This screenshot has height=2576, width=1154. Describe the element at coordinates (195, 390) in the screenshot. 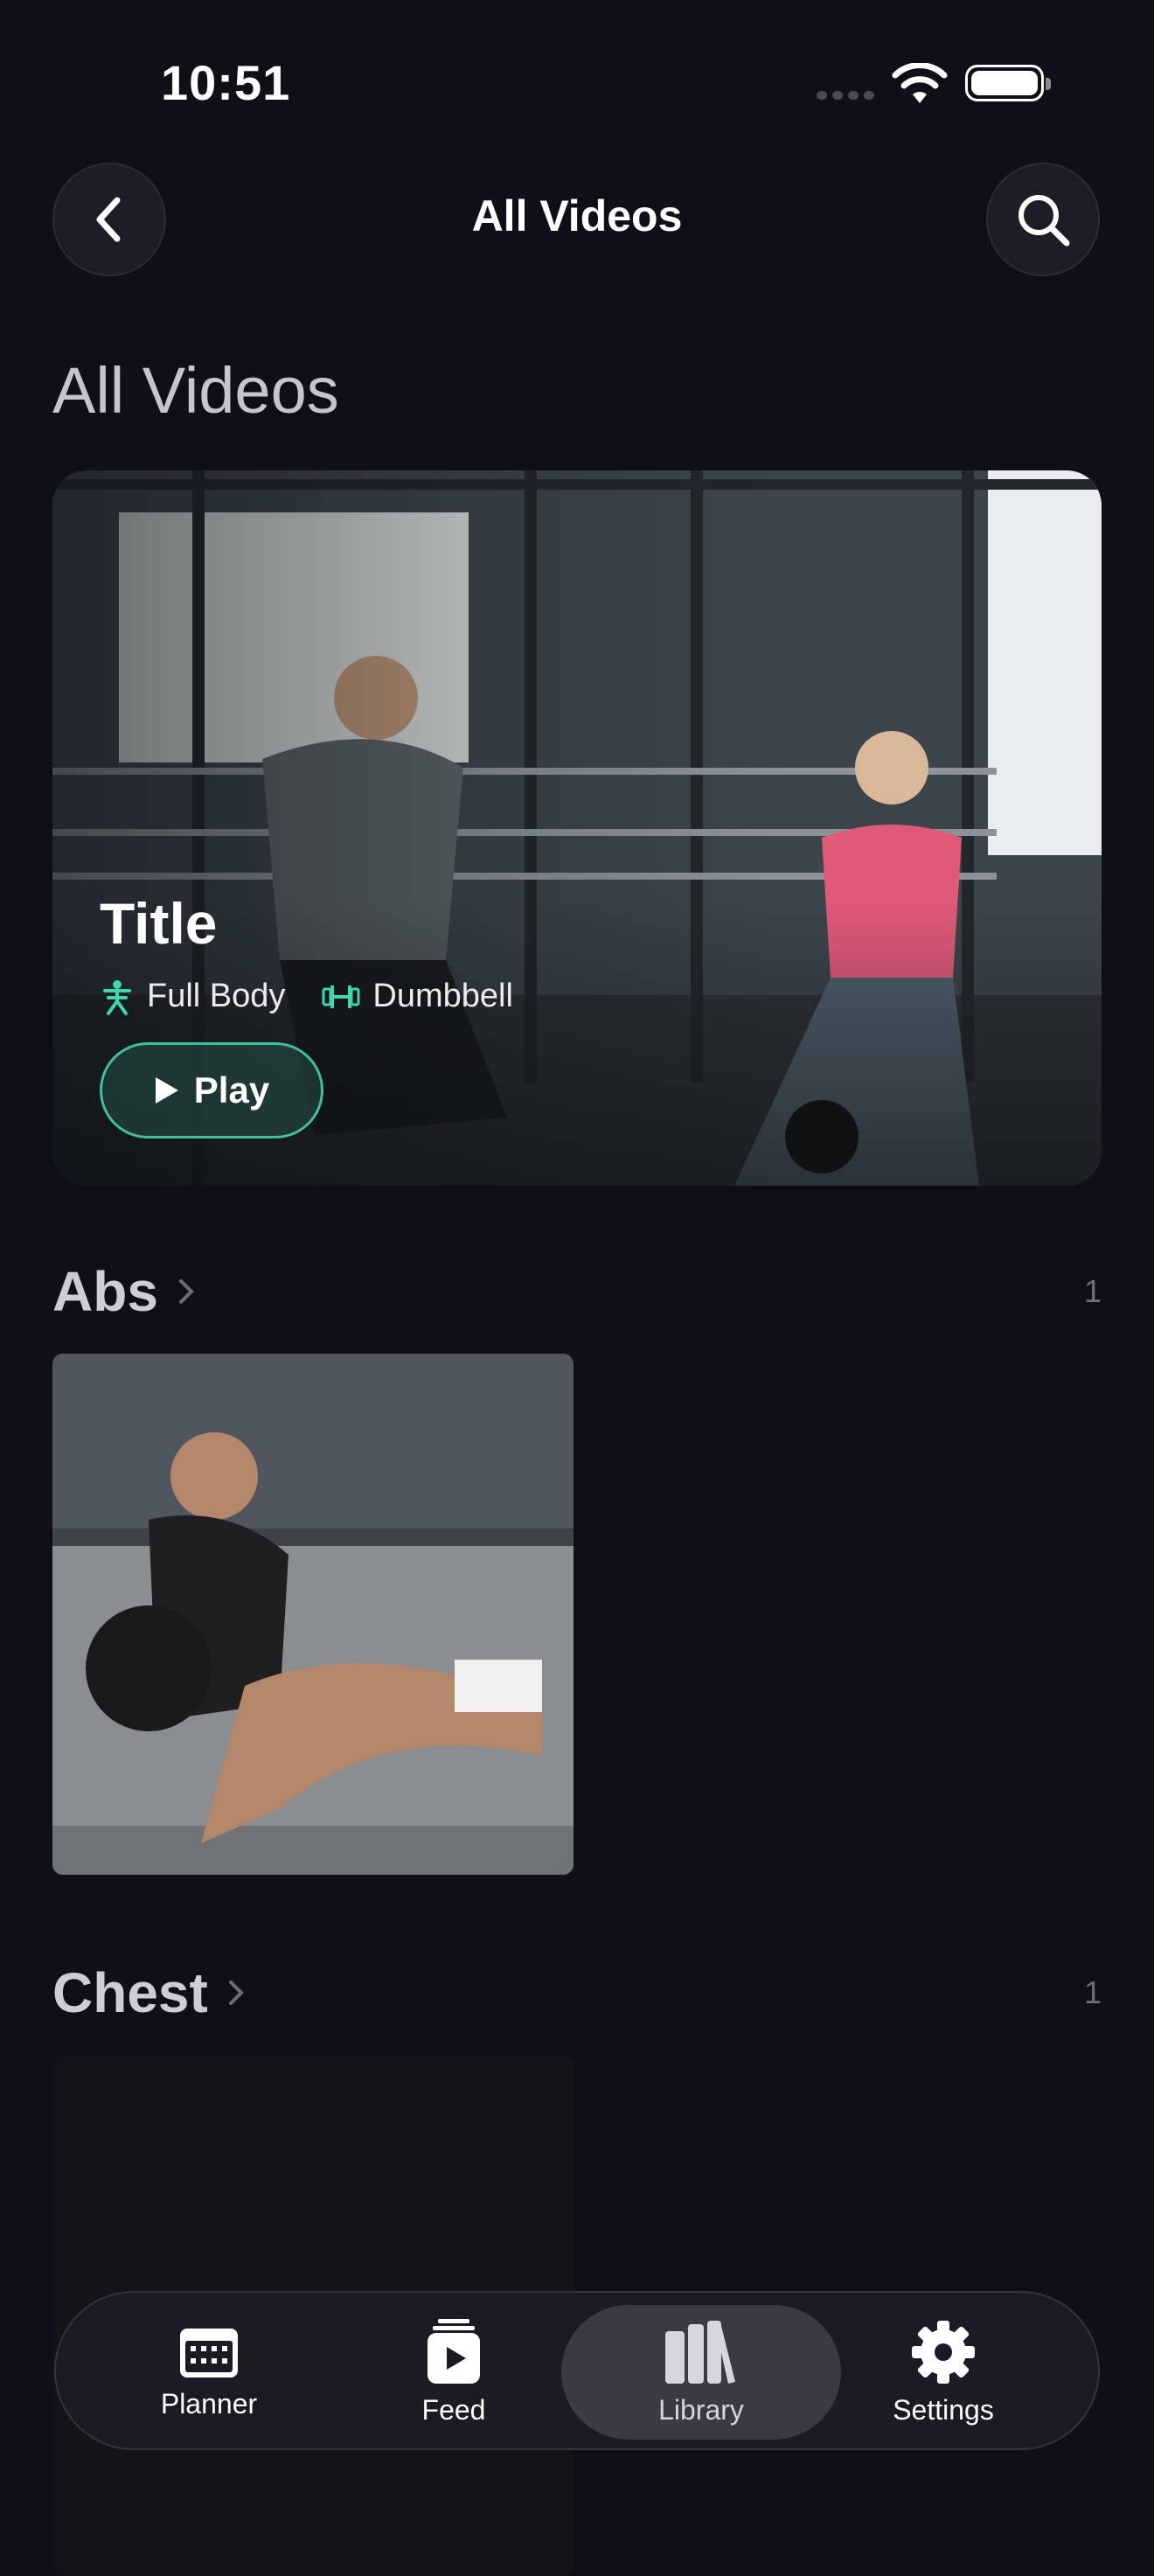

I see `section-heading: All Videos` at that location.